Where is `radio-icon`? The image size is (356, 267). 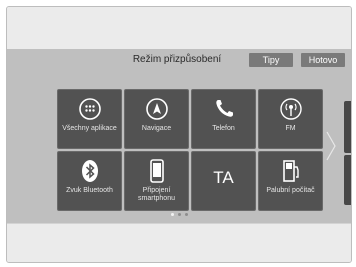
radio-icon is located at coordinates (290, 109).